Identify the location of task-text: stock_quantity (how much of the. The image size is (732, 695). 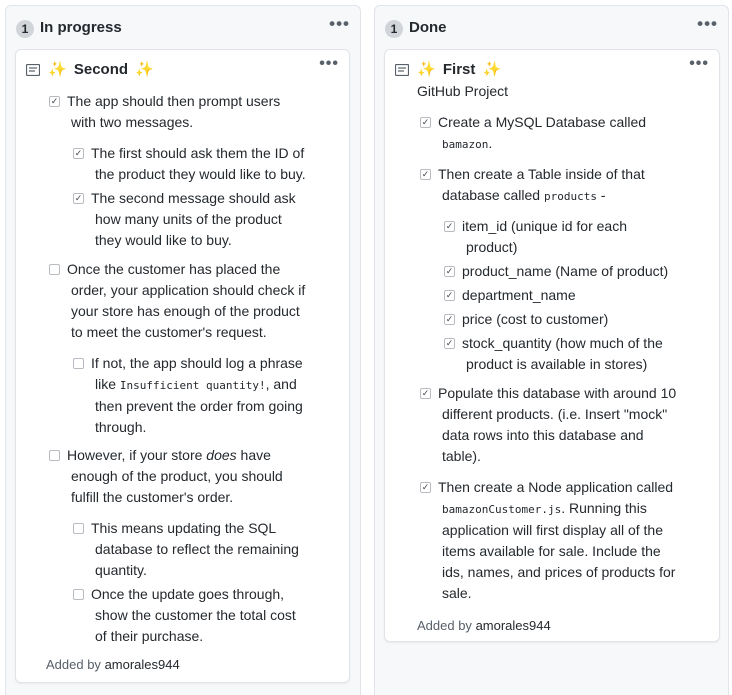
(562, 343).